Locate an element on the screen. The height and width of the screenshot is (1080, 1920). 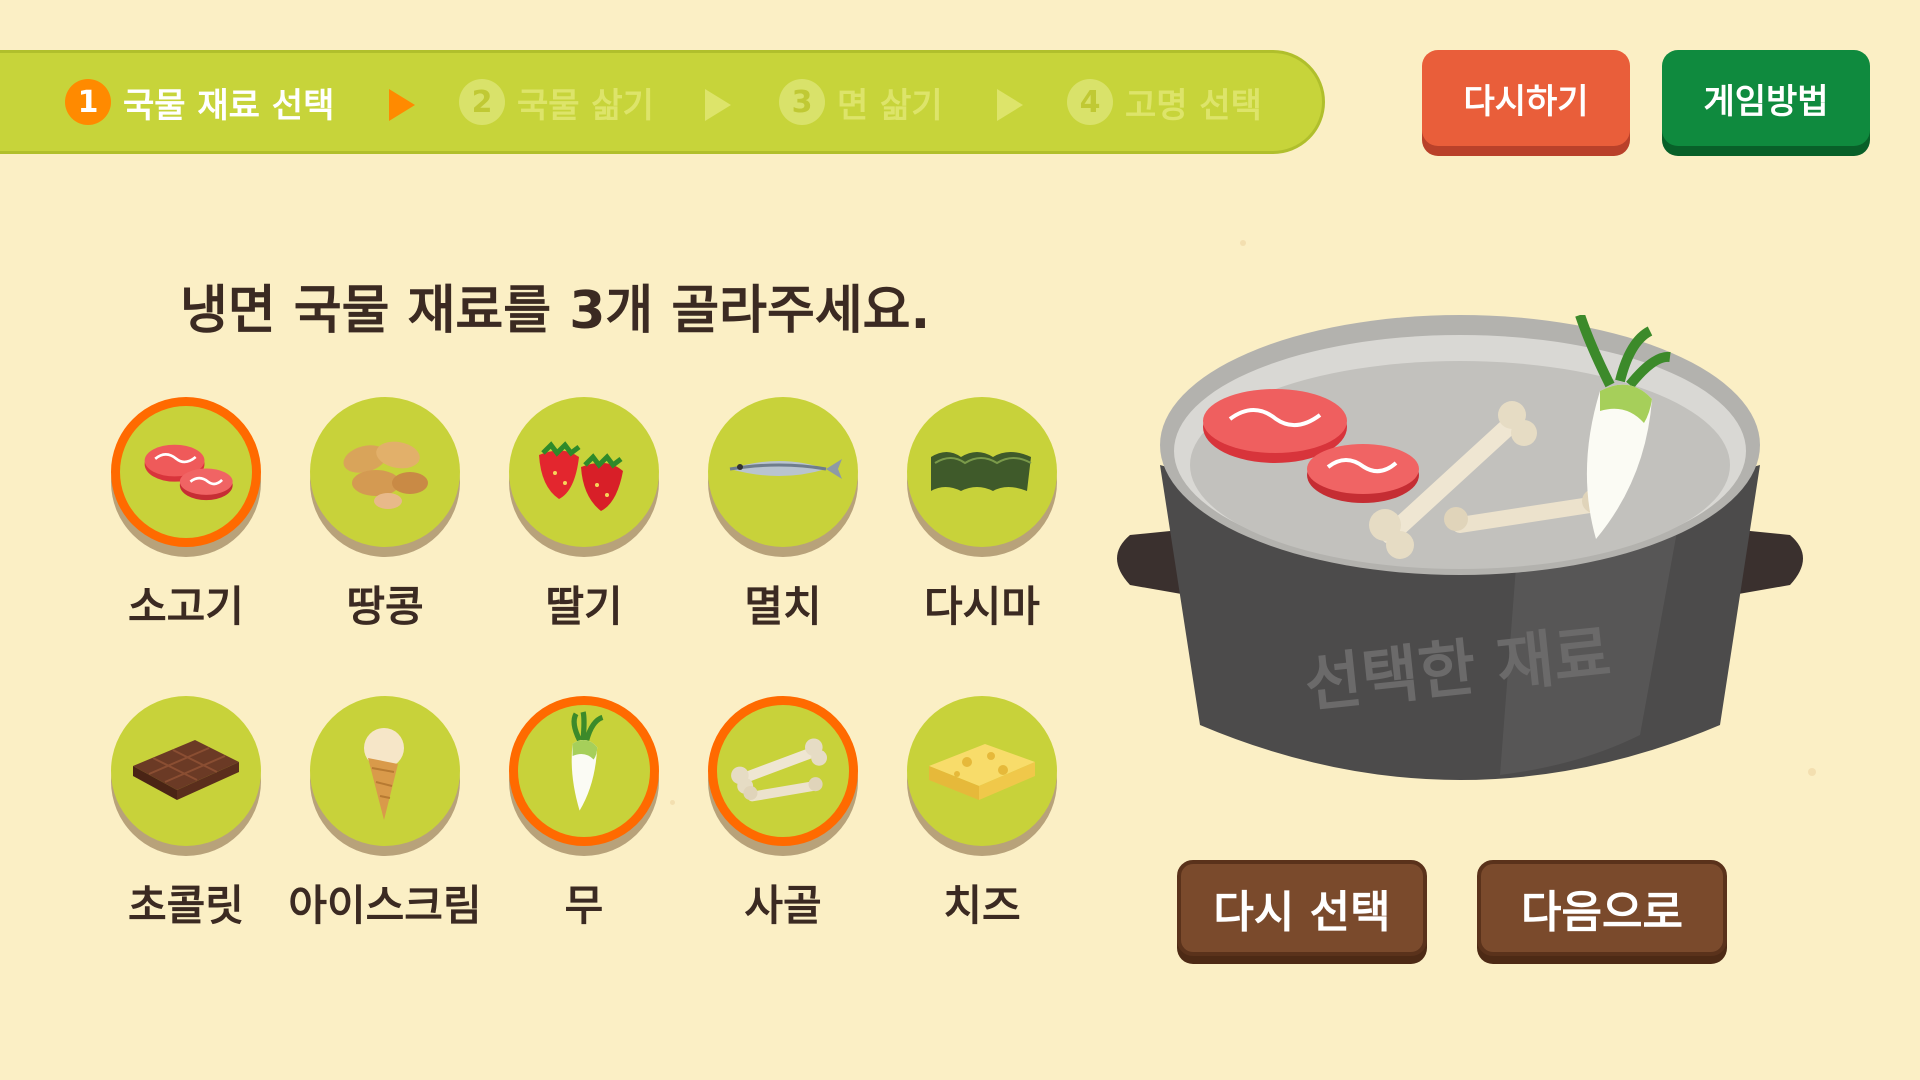
instruction-text: 냉면 국물 재료를 3개 골라주세요. is located at coordinates (555, 311).